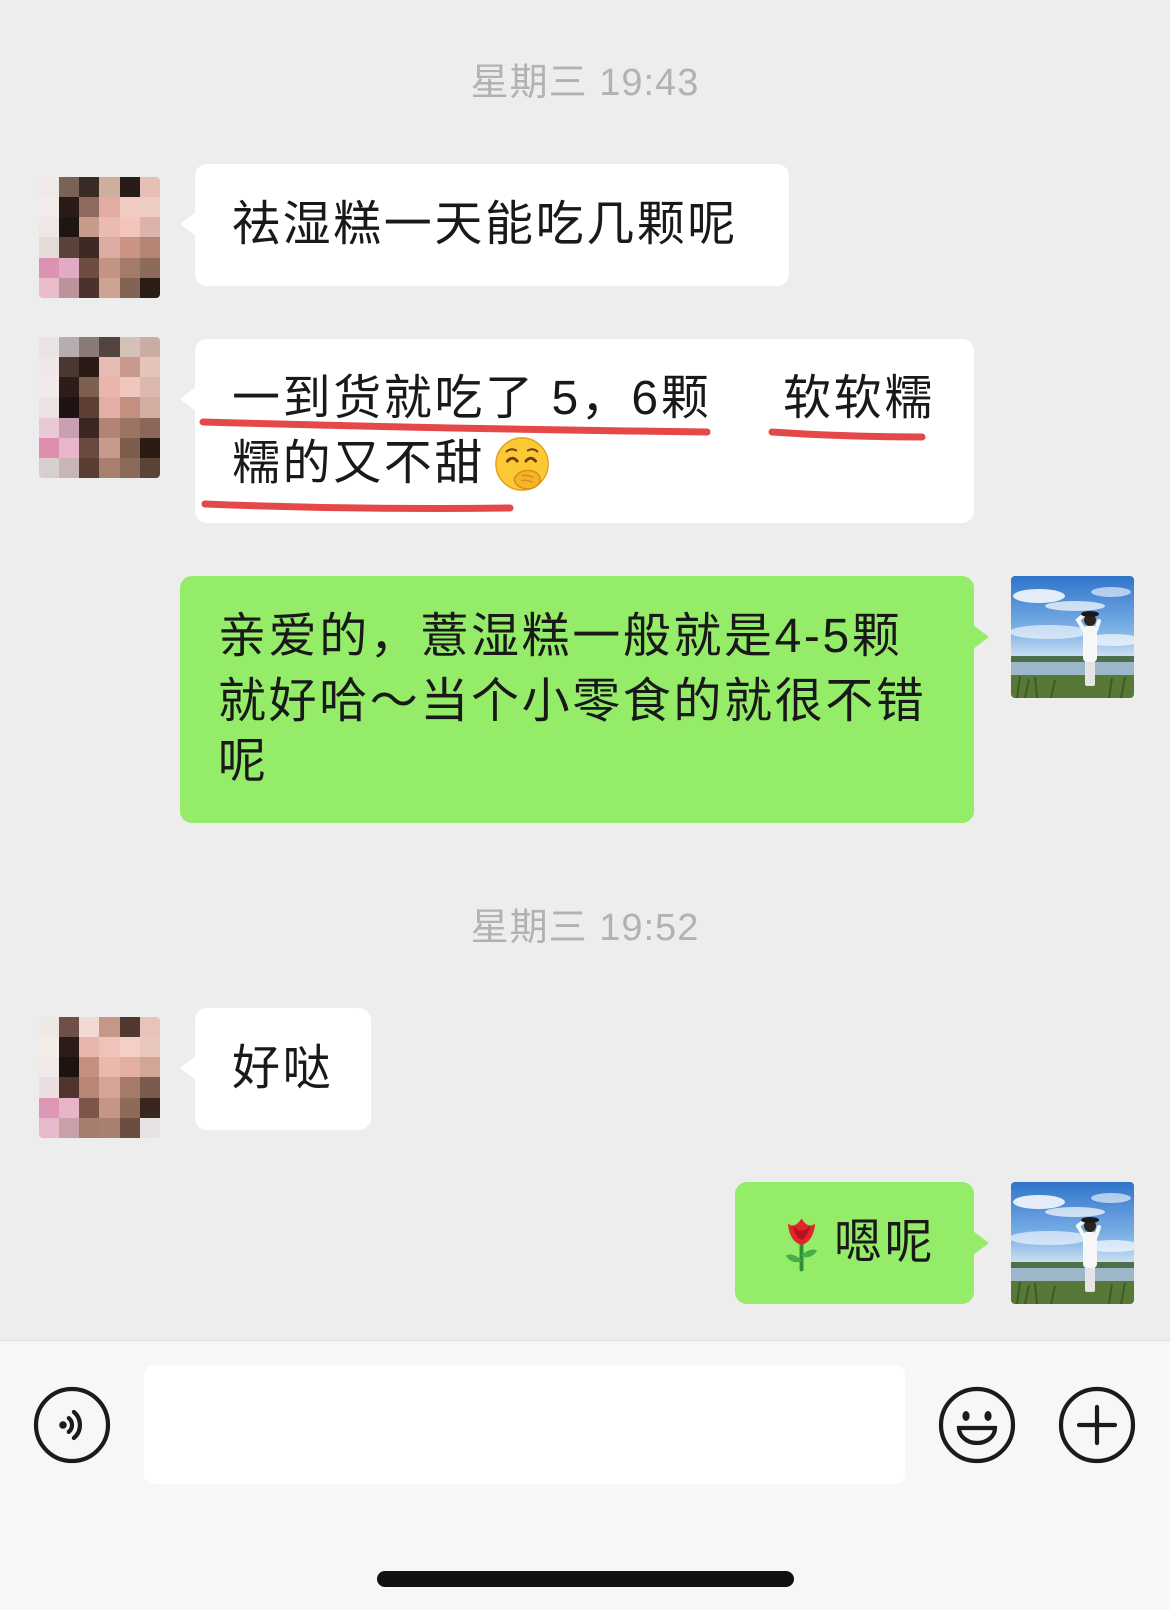 The height and width of the screenshot is (1610, 1170). Describe the element at coordinates (801, 1245) in the screenshot. I see `rose-emoji-icon` at that location.